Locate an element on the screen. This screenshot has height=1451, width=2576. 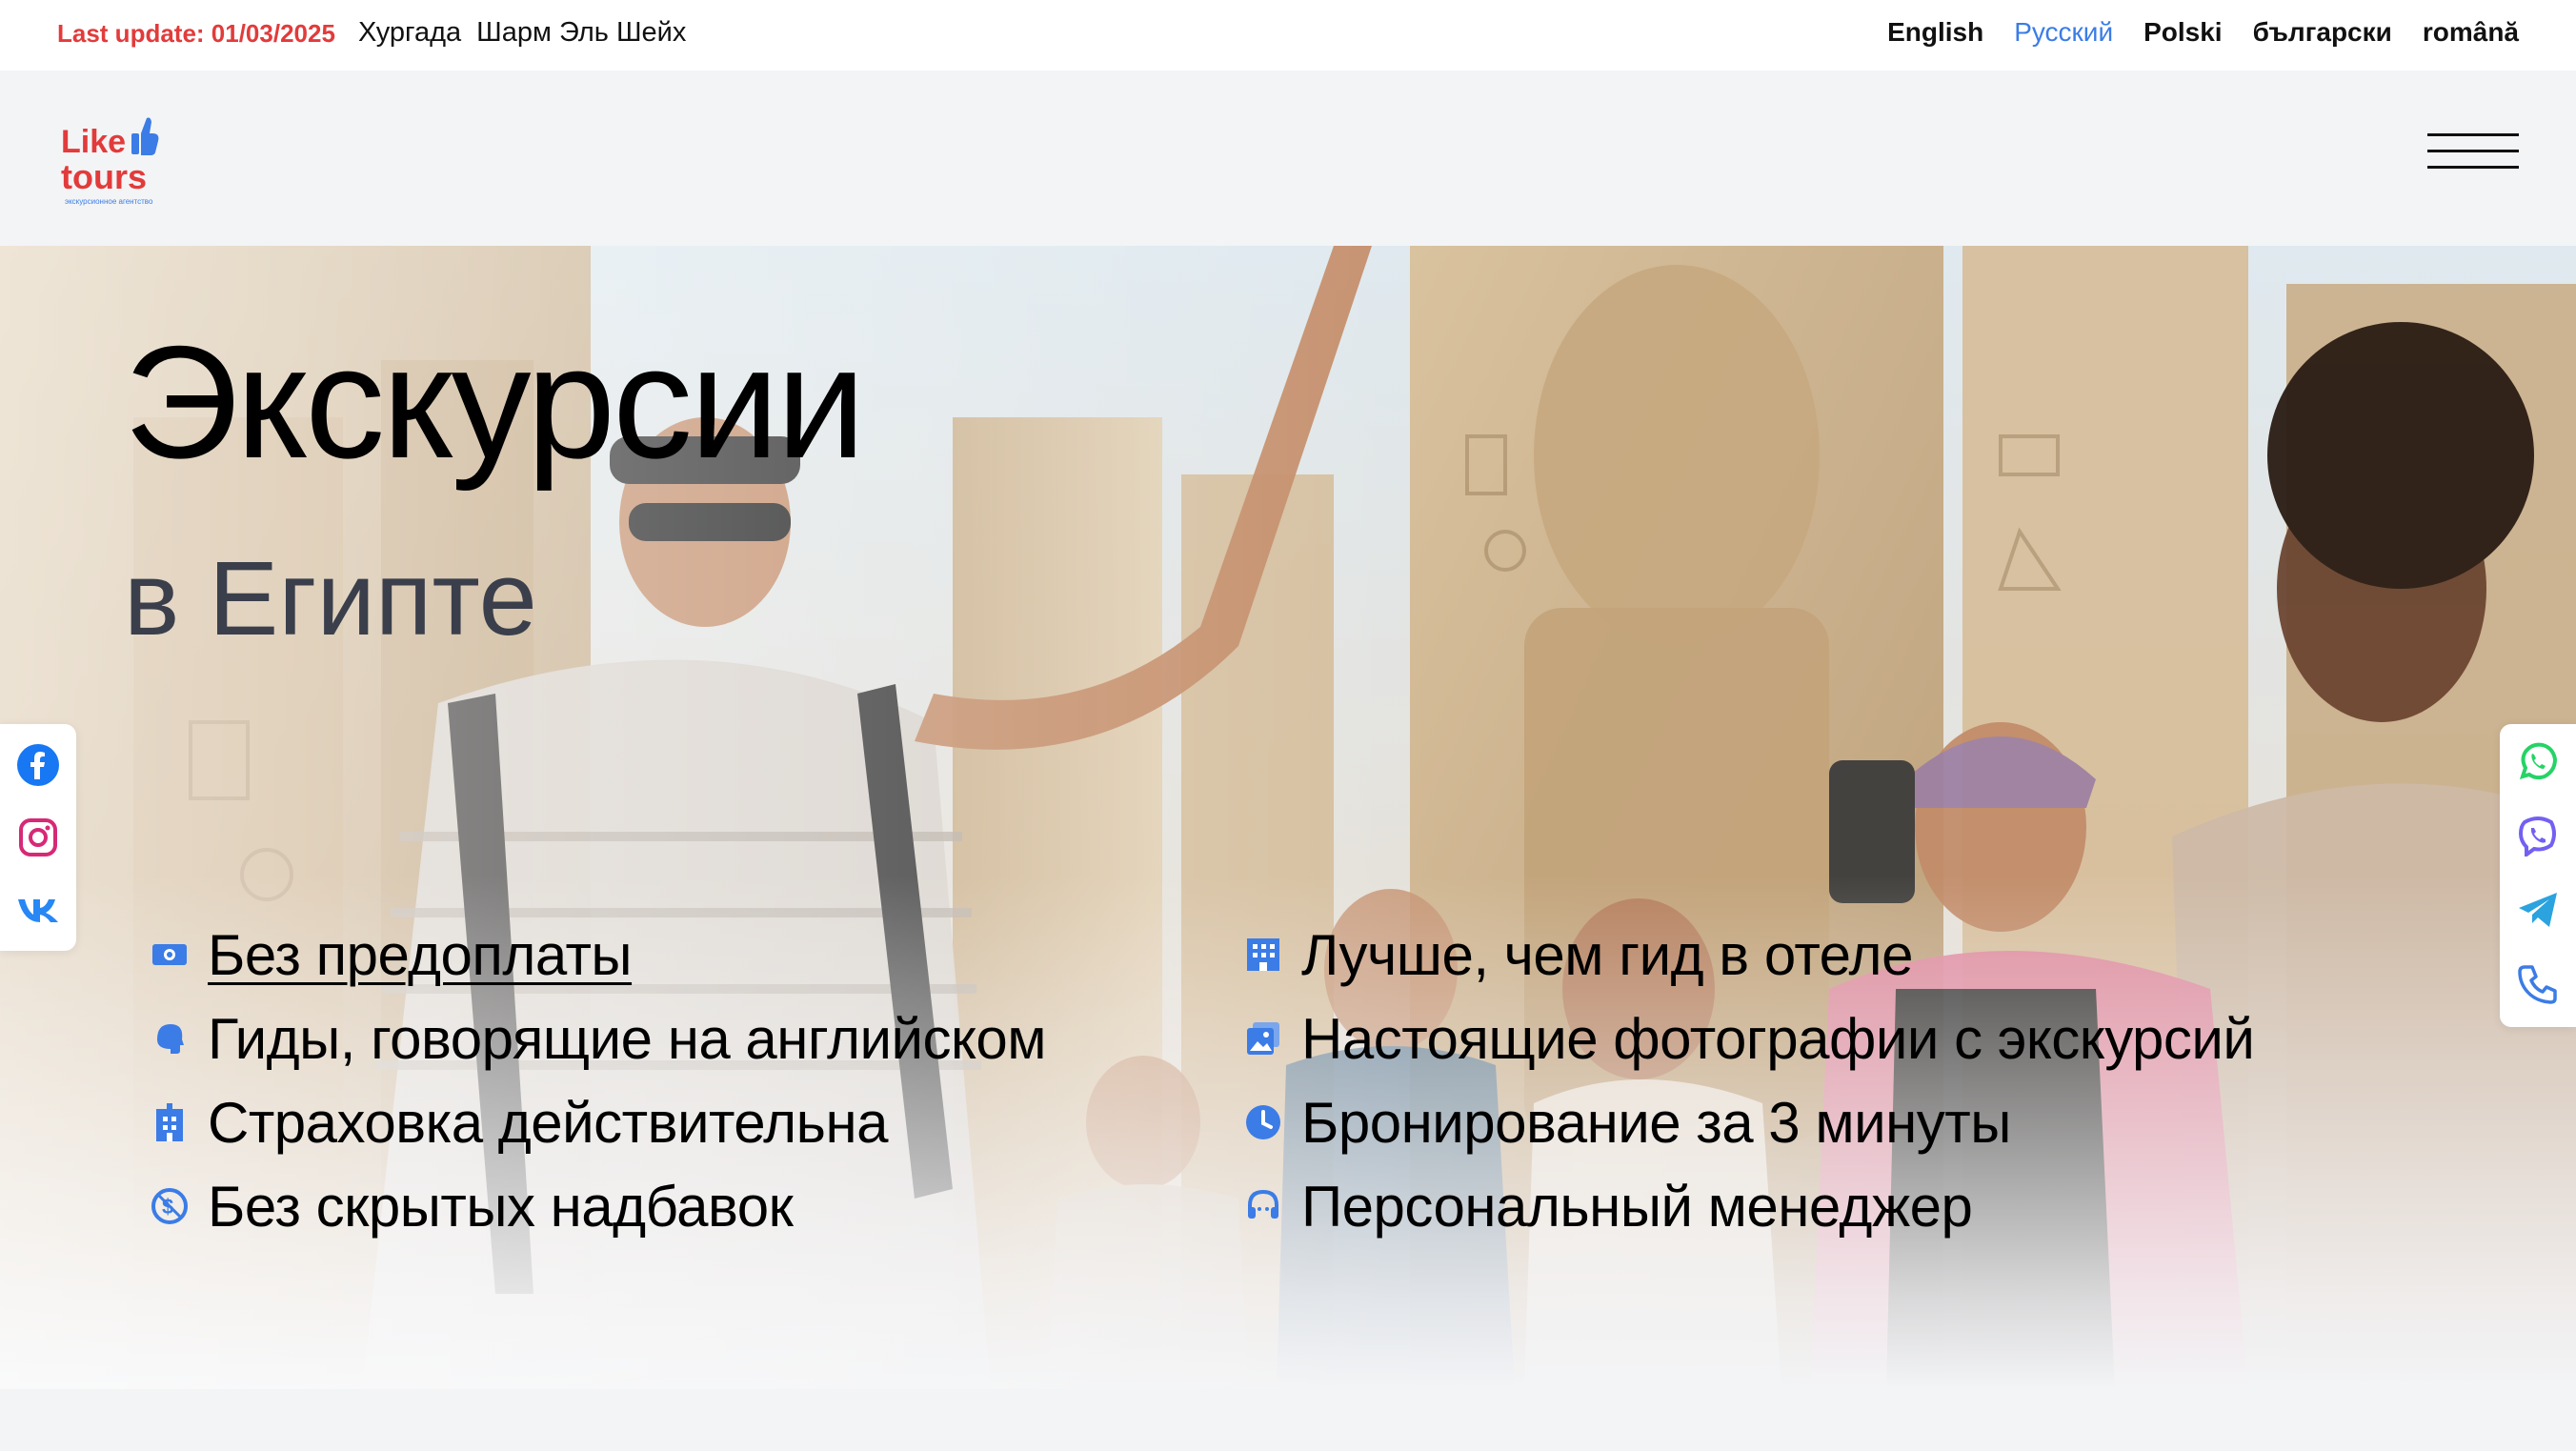
social-links-dock is located at coordinates (38, 837).